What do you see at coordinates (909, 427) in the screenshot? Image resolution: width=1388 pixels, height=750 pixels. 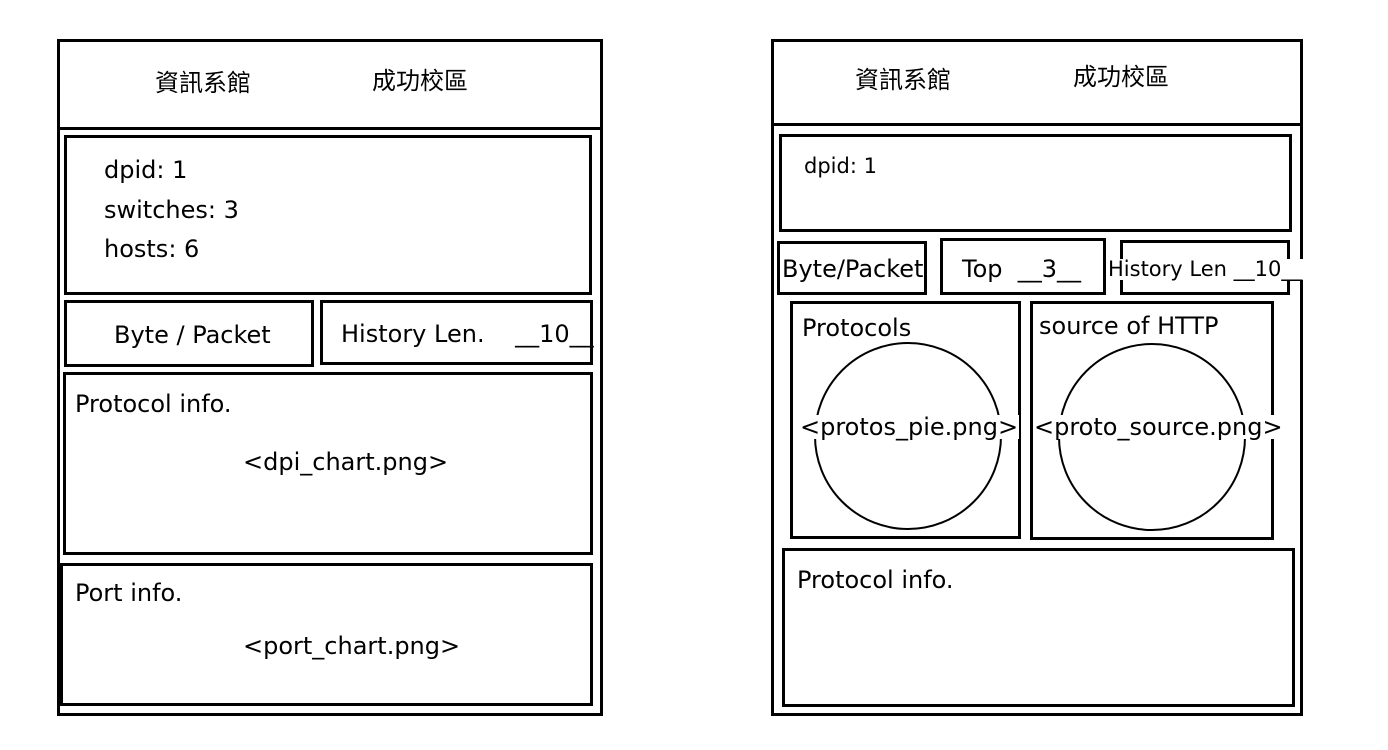 I see `right-protos-pie-placeholder: <protos_pie.png>` at bounding box center [909, 427].